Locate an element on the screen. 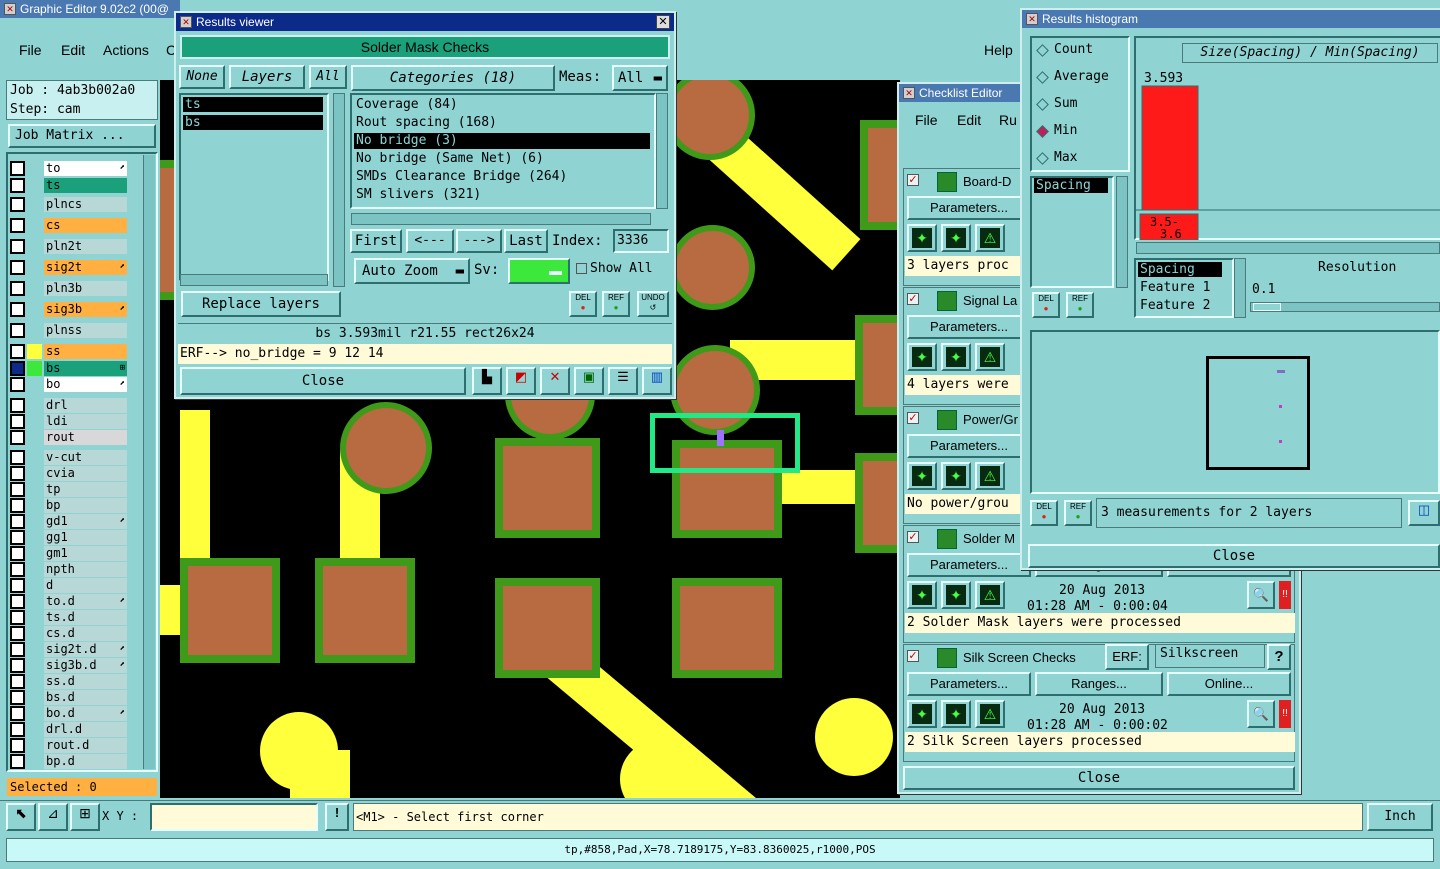 The height and width of the screenshot is (869, 1440). show-all-checkbox is located at coordinates (581, 268).